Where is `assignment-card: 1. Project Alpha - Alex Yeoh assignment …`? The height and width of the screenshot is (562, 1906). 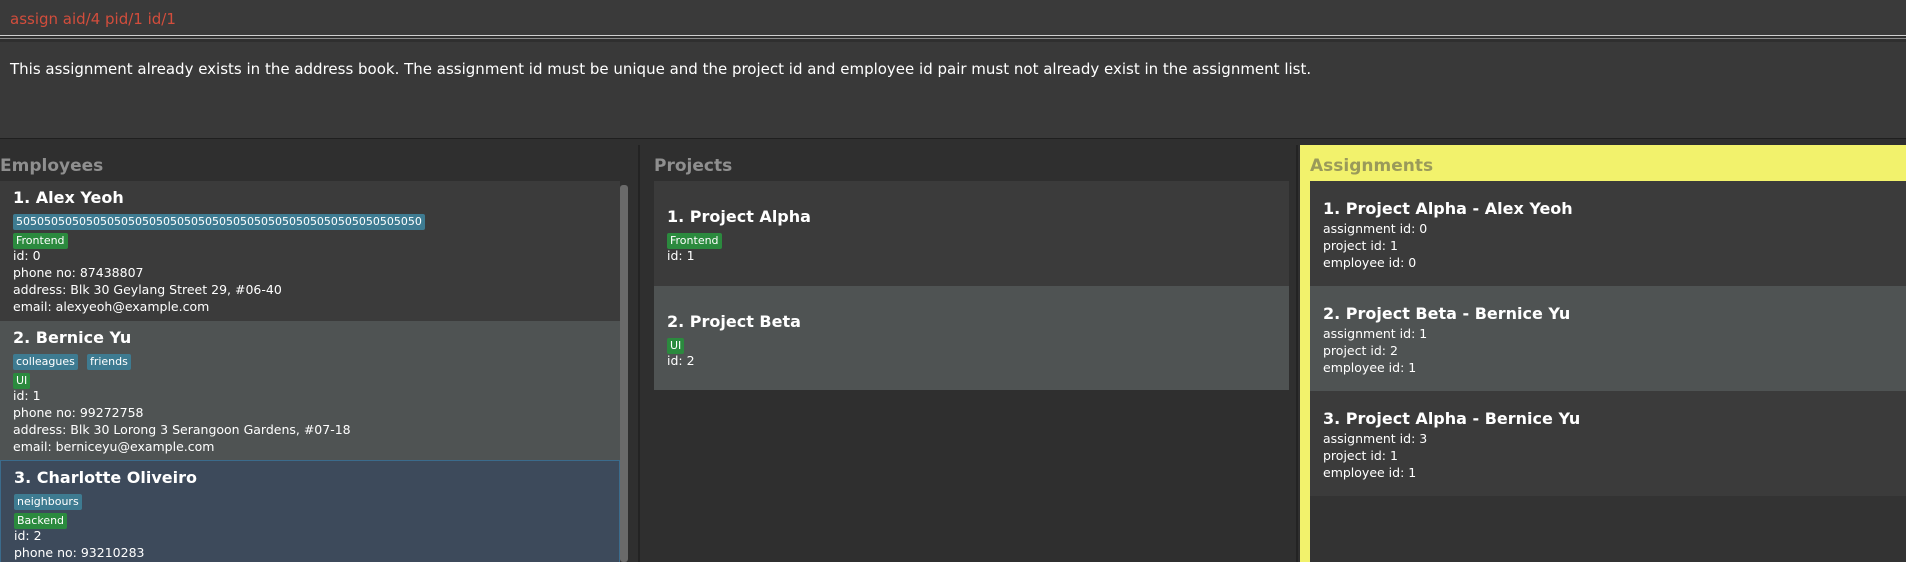 assignment-card: 1. Project Alpha - Alex Yeoh assignment … is located at coordinates (1608, 233).